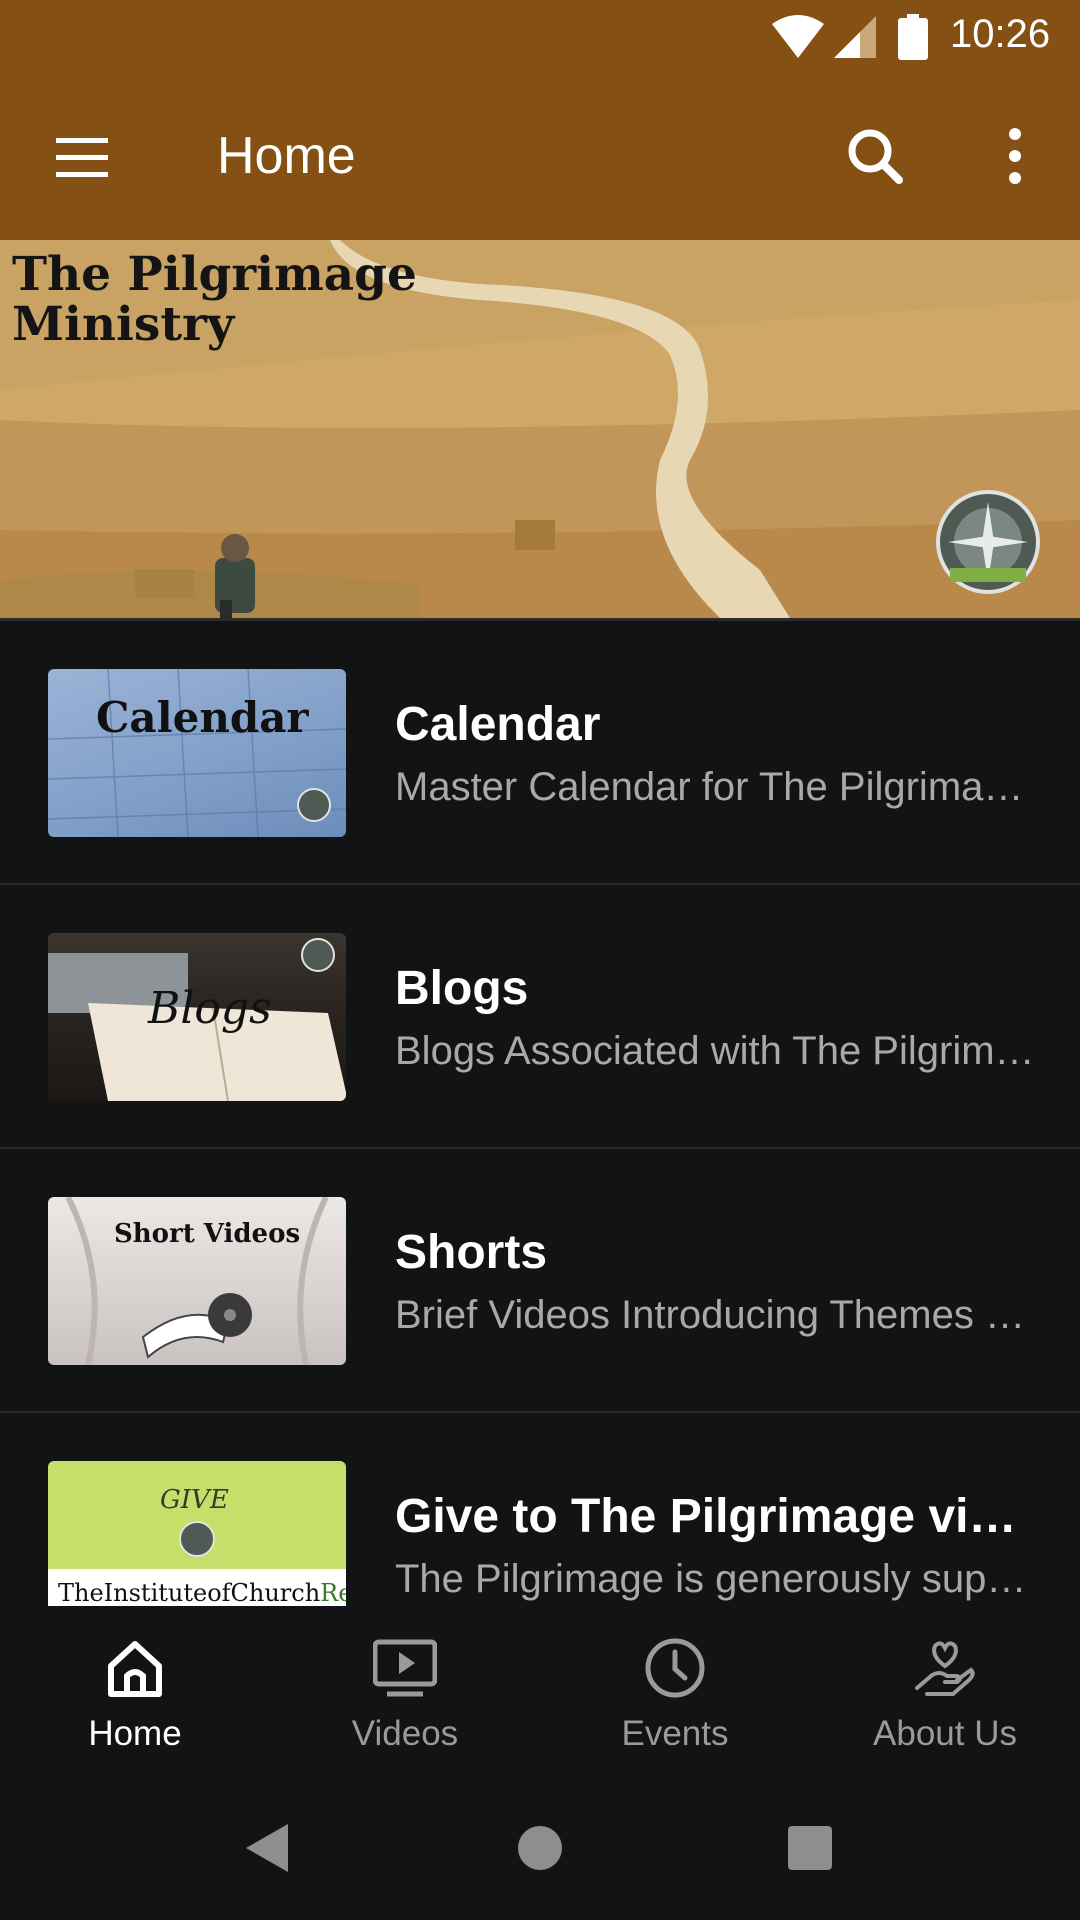  Describe the element at coordinates (405, 1733) in the screenshot. I see `nav-label: Videos` at that location.